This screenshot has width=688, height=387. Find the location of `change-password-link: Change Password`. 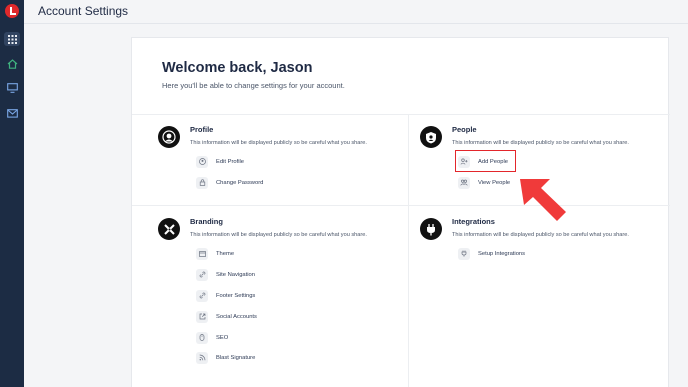

change-password-link: Change Password is located at coordinates (229, 182).